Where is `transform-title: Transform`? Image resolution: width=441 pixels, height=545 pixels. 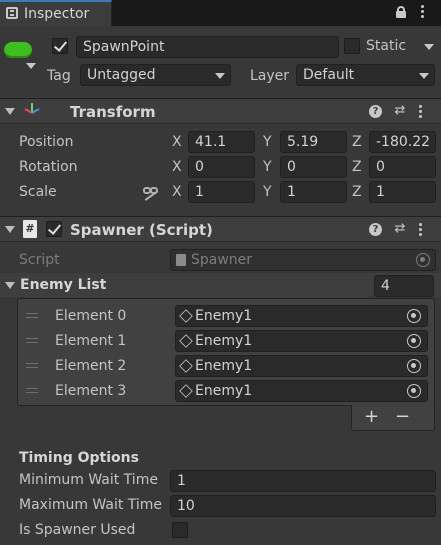 transform-title: Transform is located at coordinates (113, 112).